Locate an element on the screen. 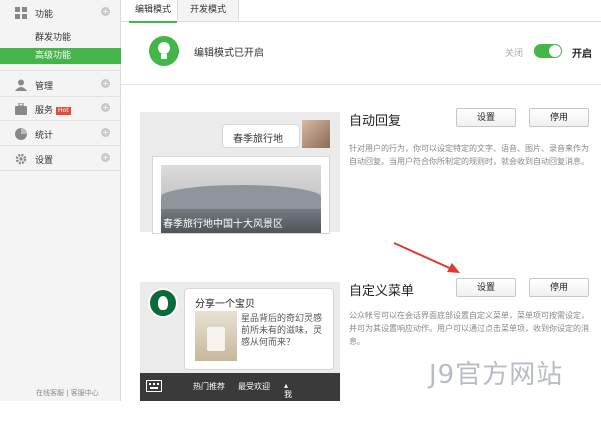 The height and width of the screenshot is (433, 601). user-avatar is located at coordinates (316, 134).